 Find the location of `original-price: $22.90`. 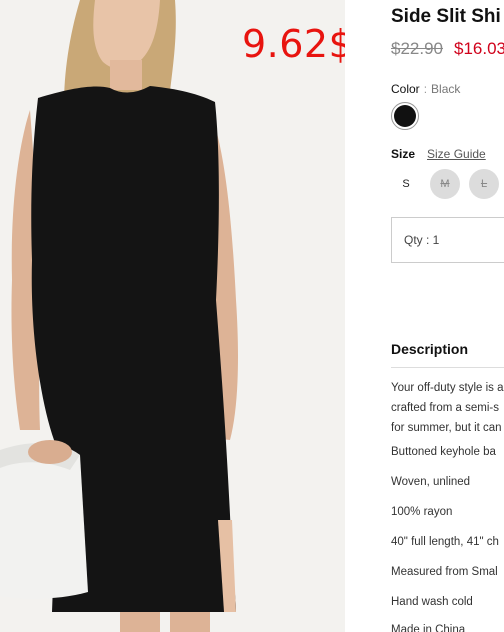

original-price: $22.90 is located at coordinates (417, 48).